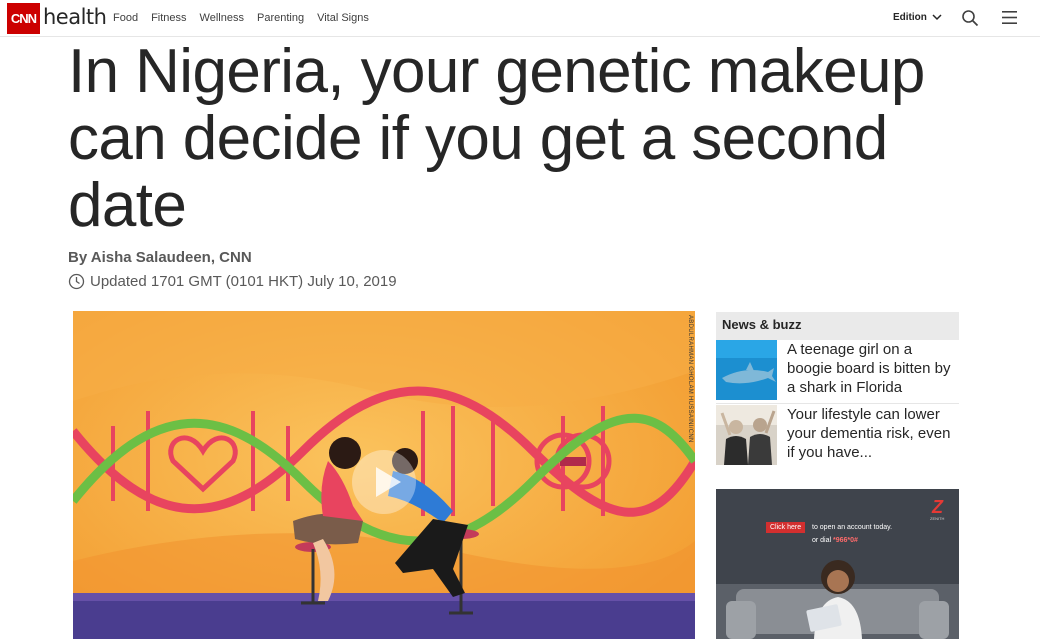 The image size is (1040, 639). I want to click on edition-dropdown: Edition, so click(917, 17).